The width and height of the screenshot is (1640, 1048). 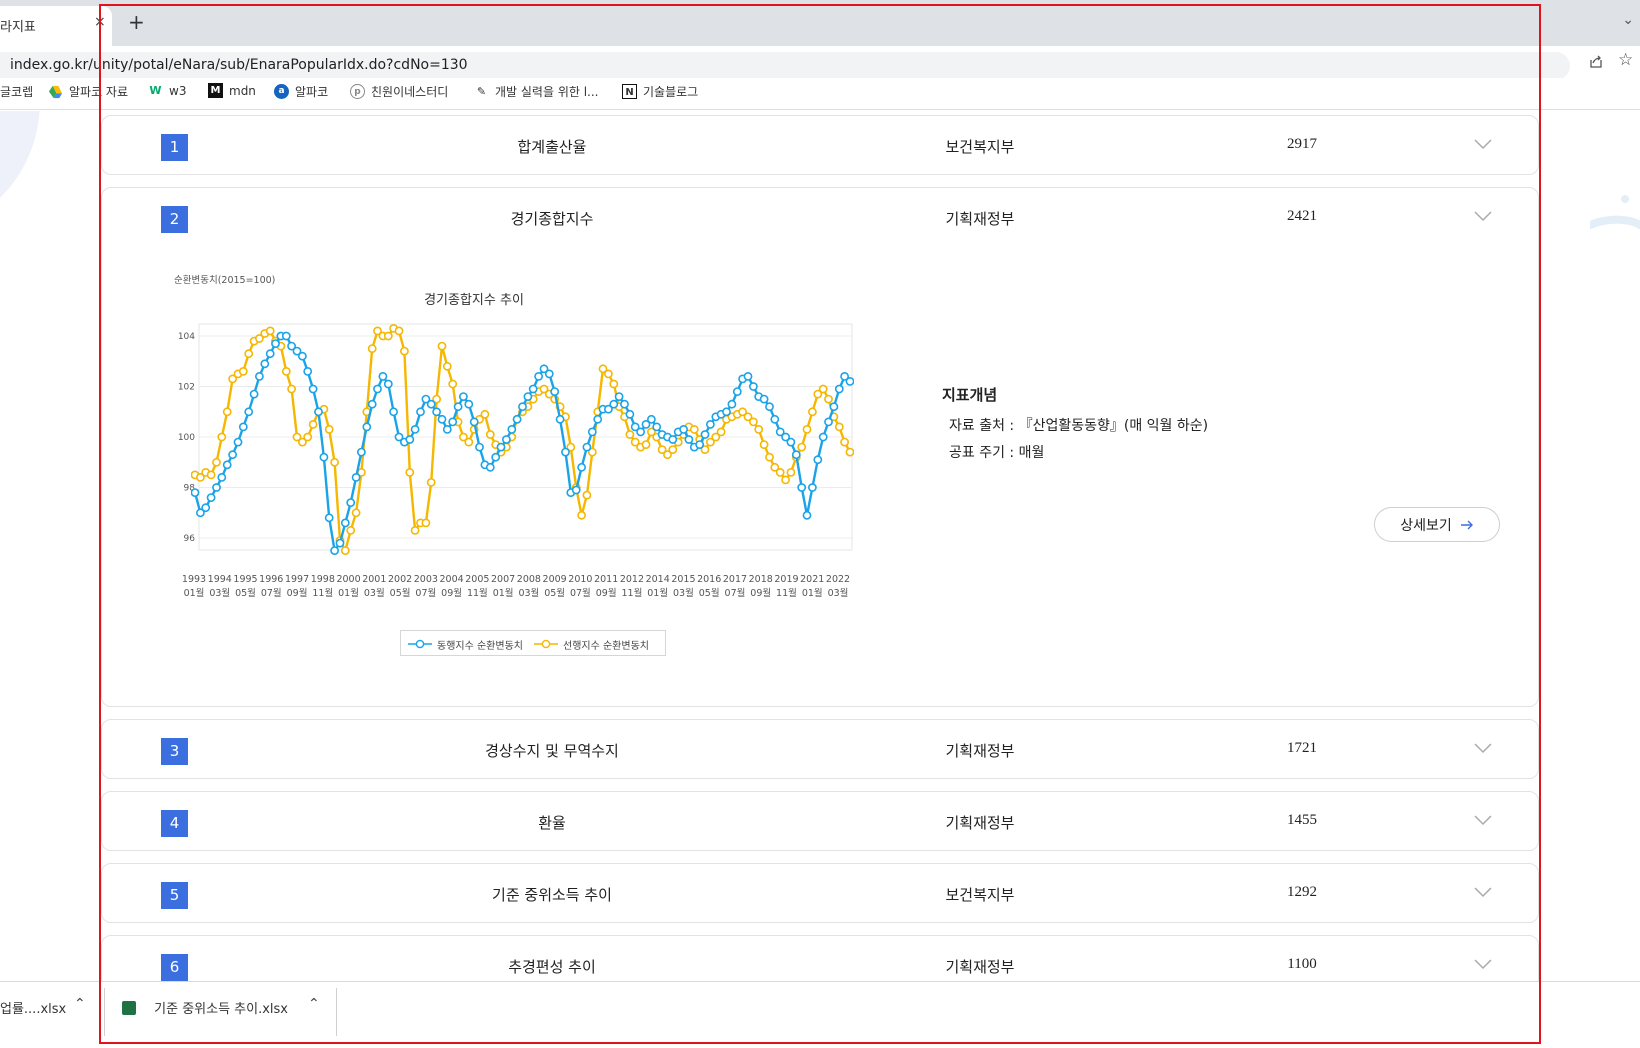 I want to click on source-label: 자료 출처 :, so click(x=982, y=426).